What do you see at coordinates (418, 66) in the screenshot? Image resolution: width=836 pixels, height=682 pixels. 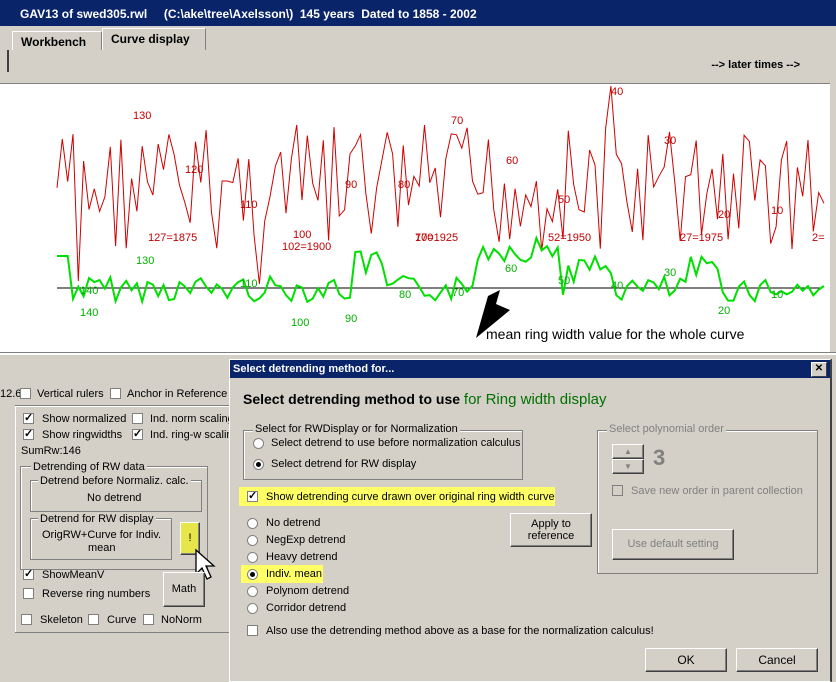 I see `toolbar-area: --> later times -->` at bounding box center [418, 66].